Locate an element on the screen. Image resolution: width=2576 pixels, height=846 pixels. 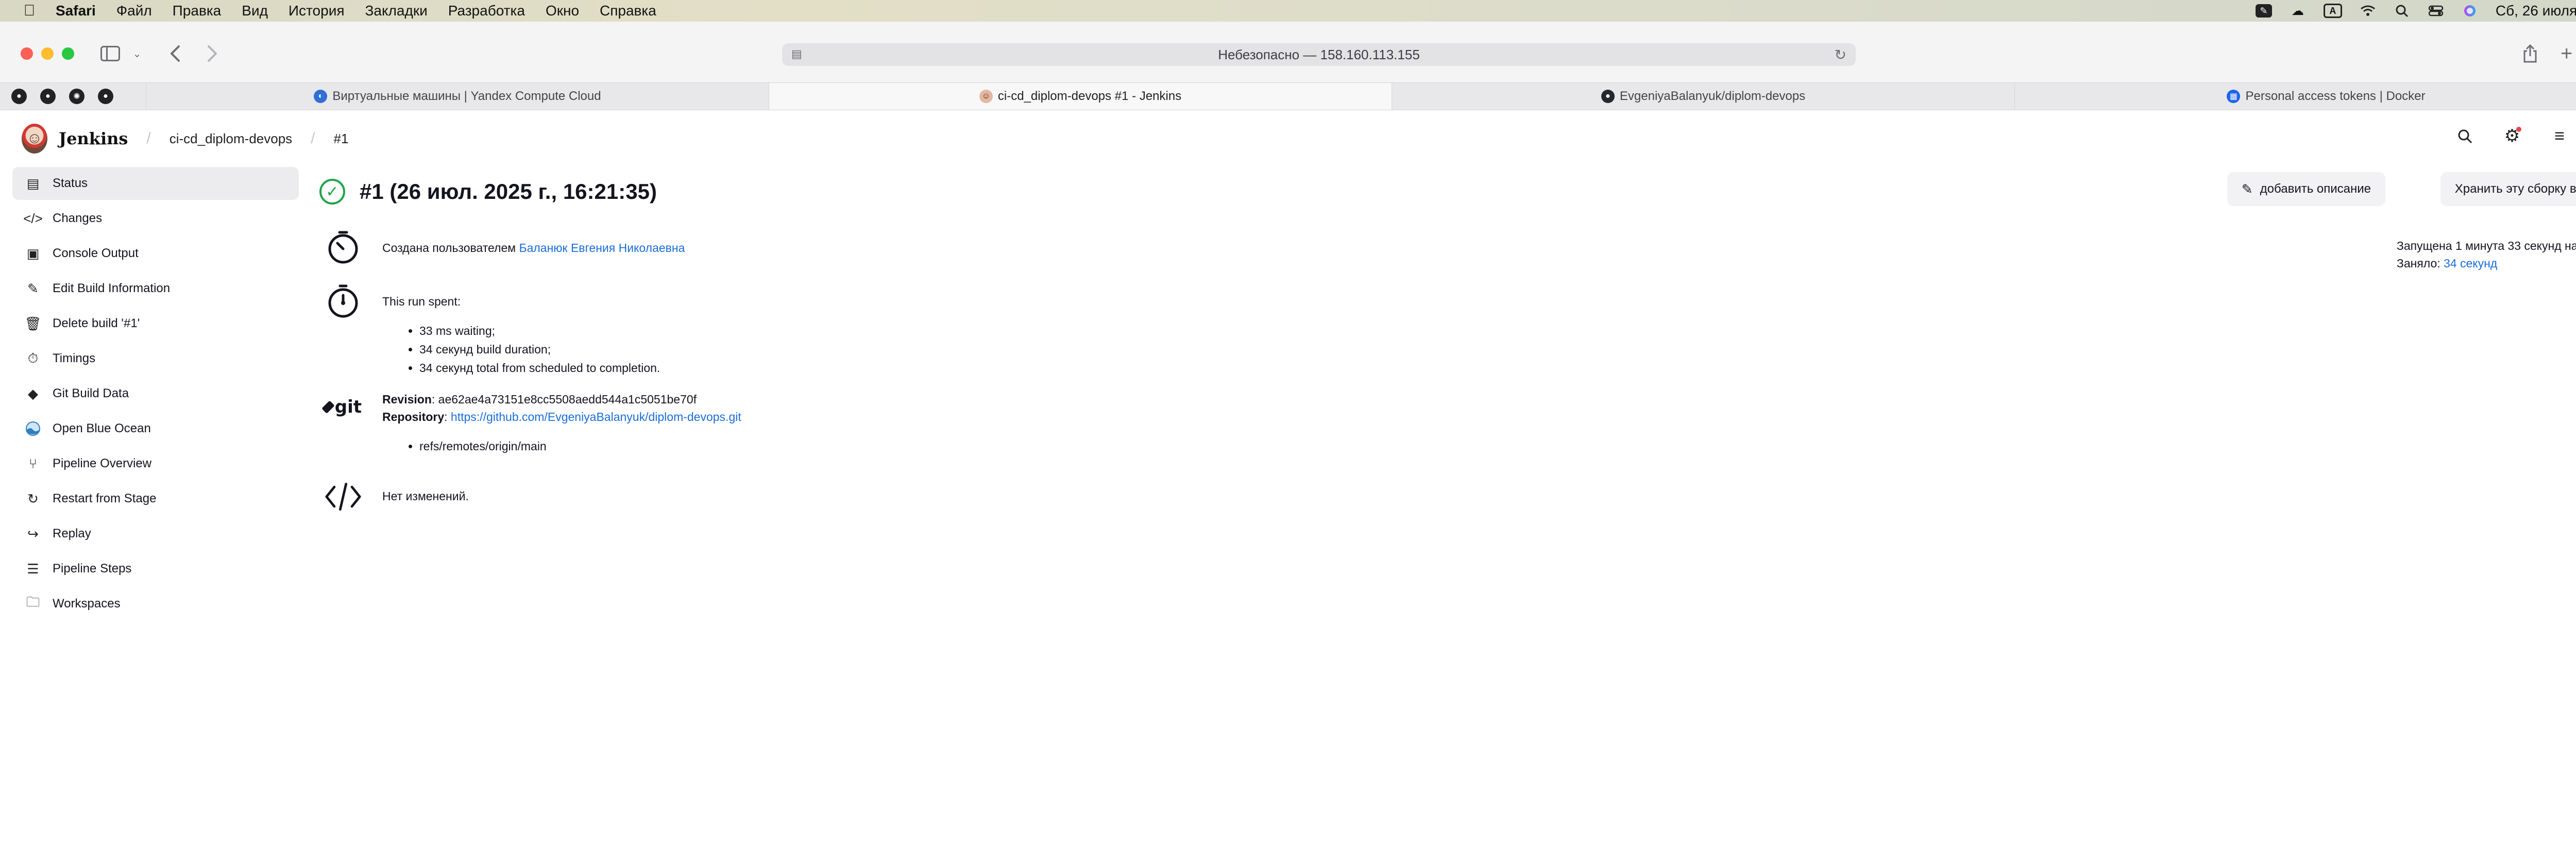
sidebar-item-restart-from-stage: ↻ Restart from Stage is located at coordinates (155, 499).